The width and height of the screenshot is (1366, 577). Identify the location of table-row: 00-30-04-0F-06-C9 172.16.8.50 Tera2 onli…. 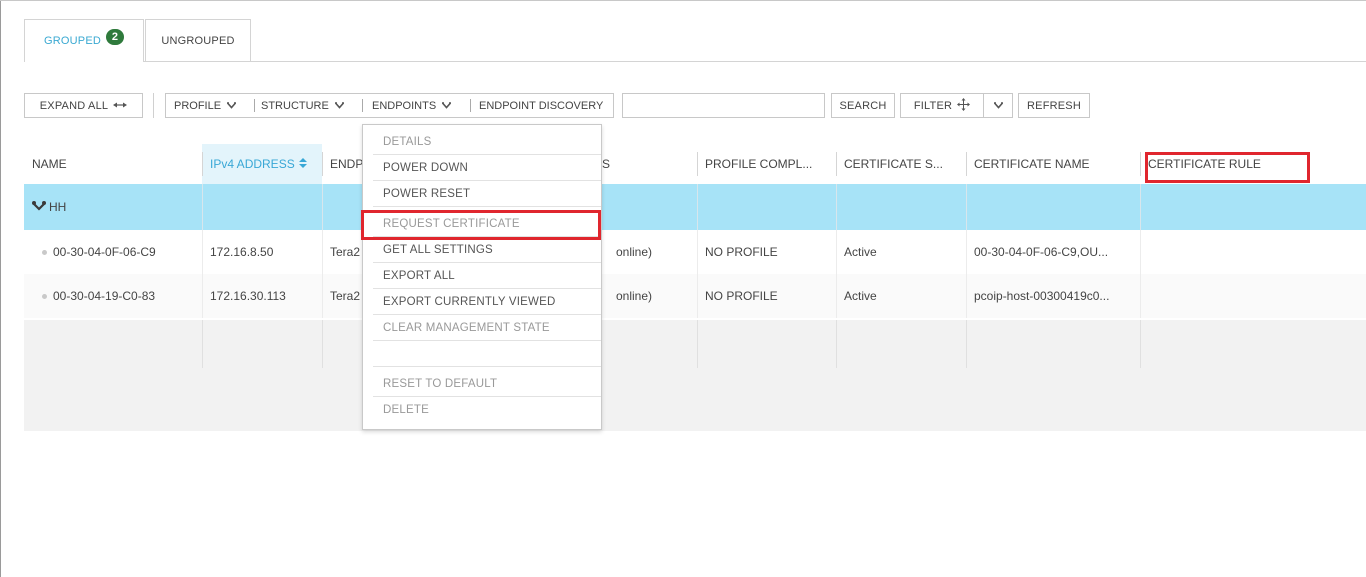
(695, 252).